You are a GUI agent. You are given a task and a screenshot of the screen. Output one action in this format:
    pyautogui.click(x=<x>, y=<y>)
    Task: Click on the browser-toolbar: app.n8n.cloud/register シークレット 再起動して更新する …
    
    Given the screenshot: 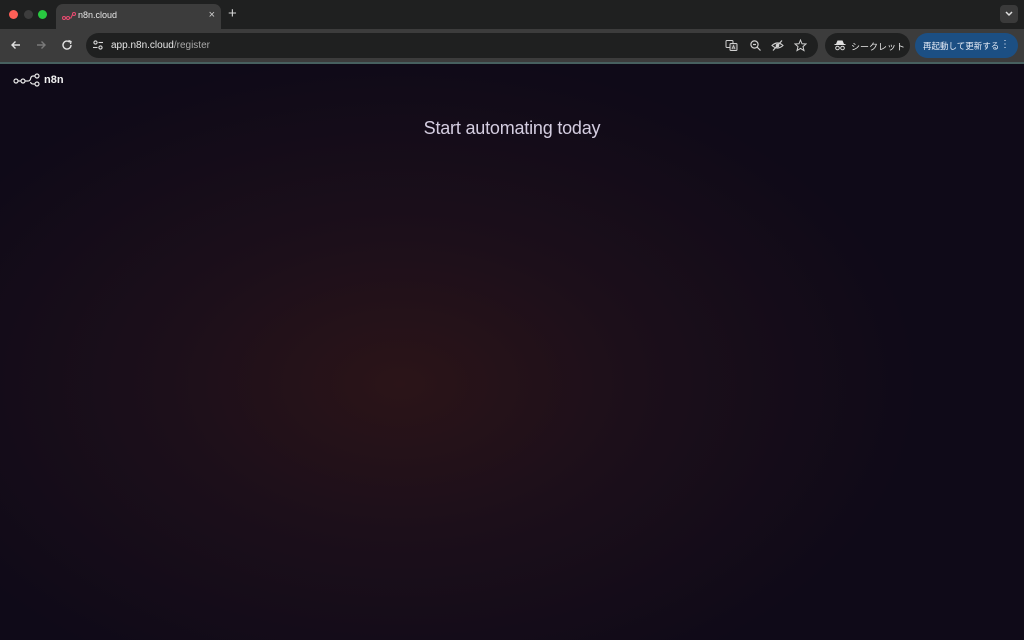 What is the action you would take?
    pyautogui.click(x=512, y=45)
    